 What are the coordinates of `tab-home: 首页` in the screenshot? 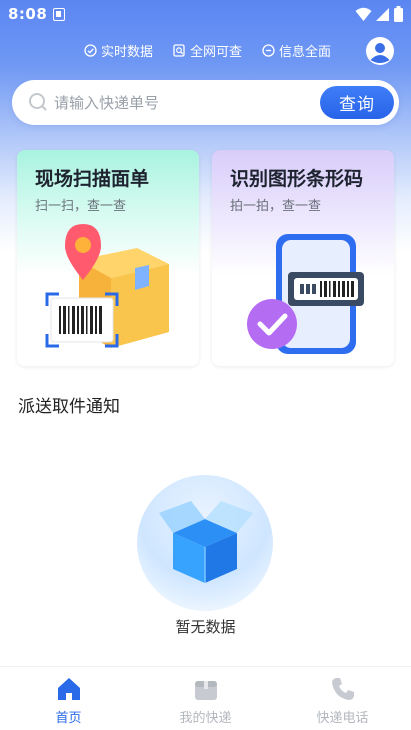 It's located at (68, 698).